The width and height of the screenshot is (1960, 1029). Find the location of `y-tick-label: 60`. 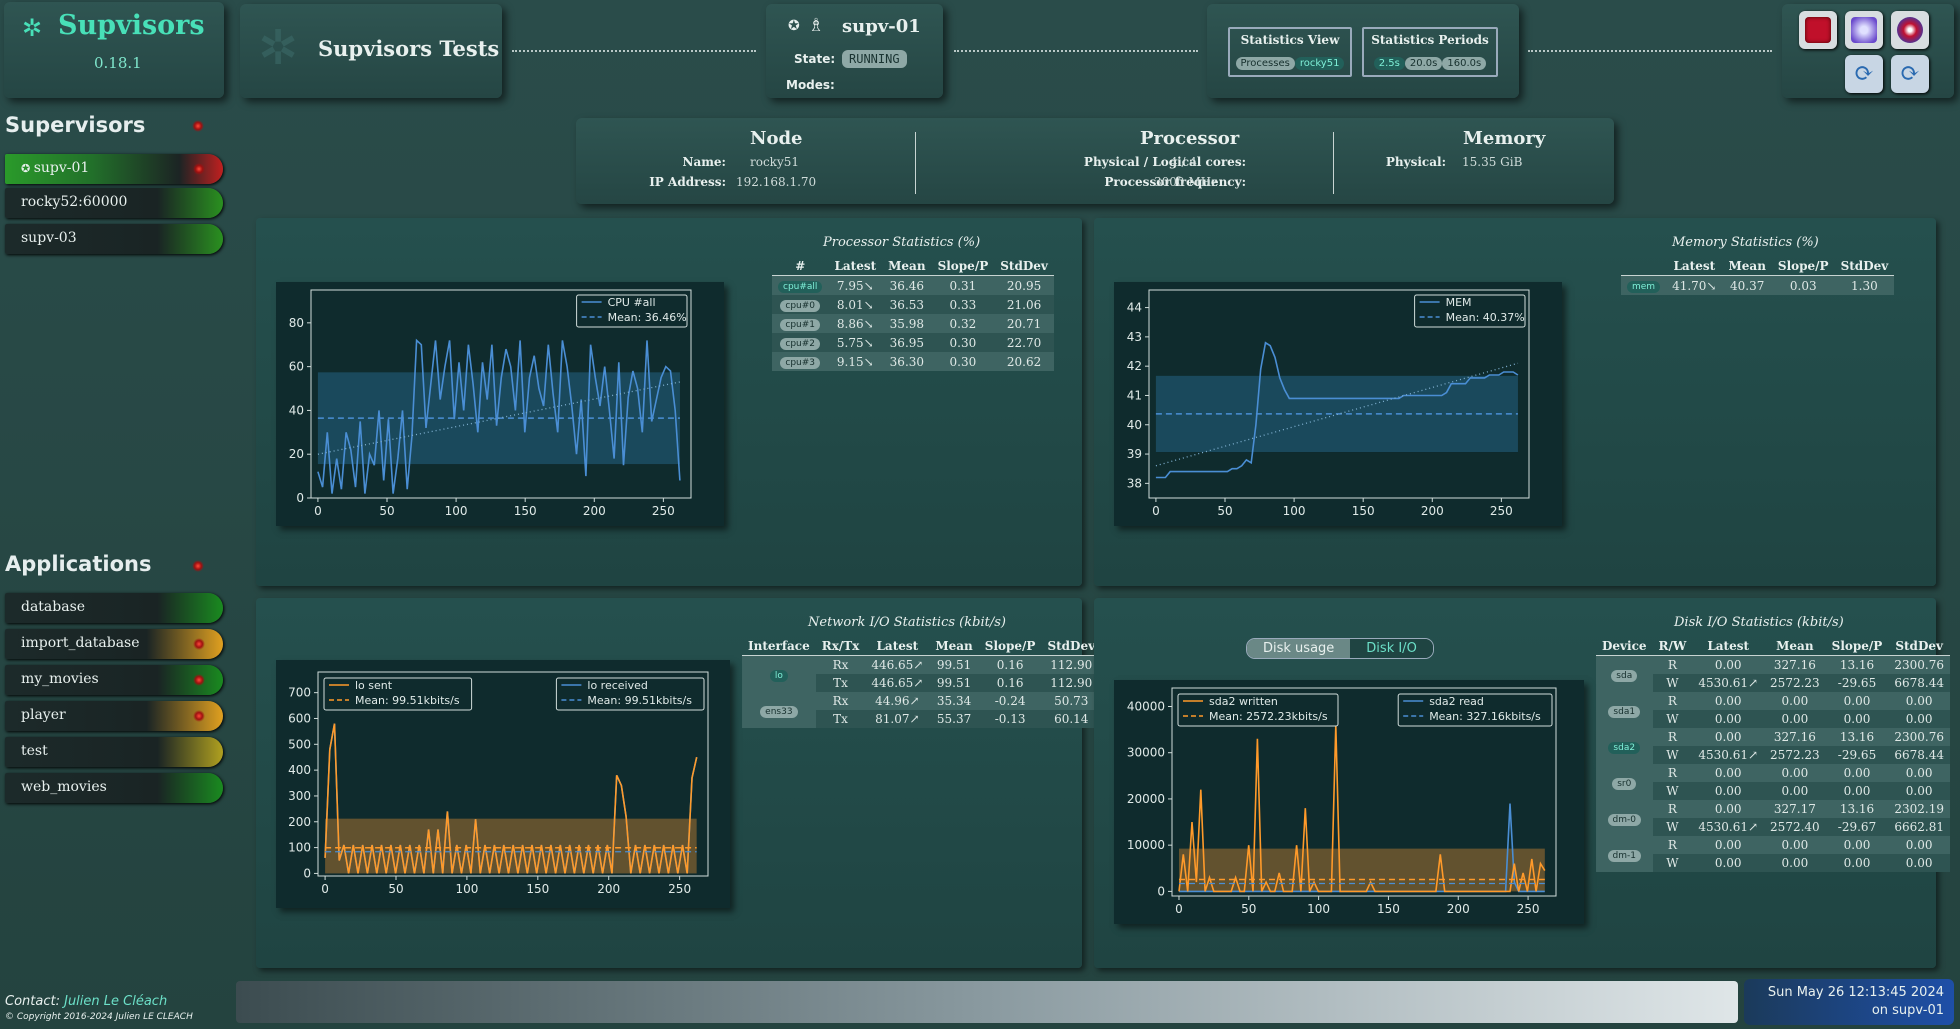

y-tick-label: 60 is located at coordinates (296, 367).